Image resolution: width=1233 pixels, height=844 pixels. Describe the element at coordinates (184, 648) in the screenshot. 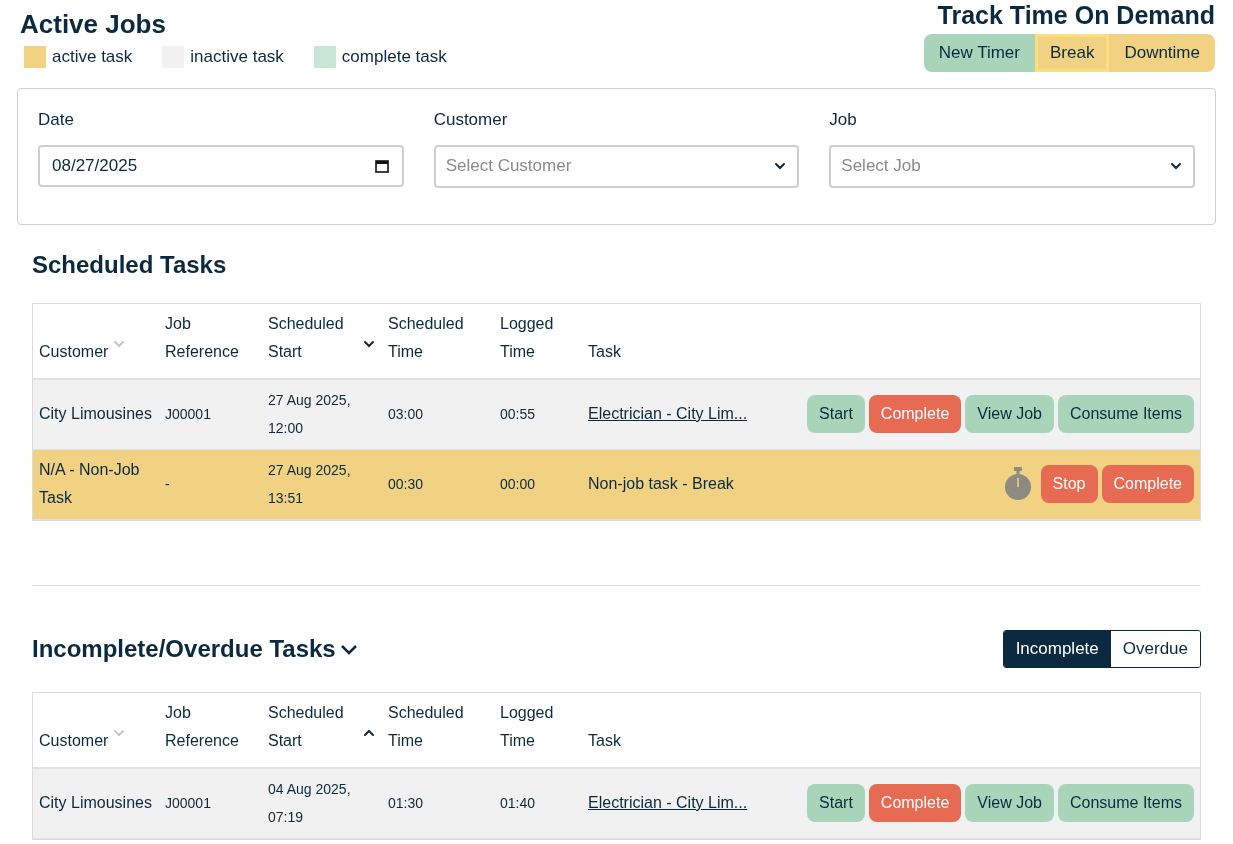

I see `section-title: Incomplete/Overdue Tasks` at that location.